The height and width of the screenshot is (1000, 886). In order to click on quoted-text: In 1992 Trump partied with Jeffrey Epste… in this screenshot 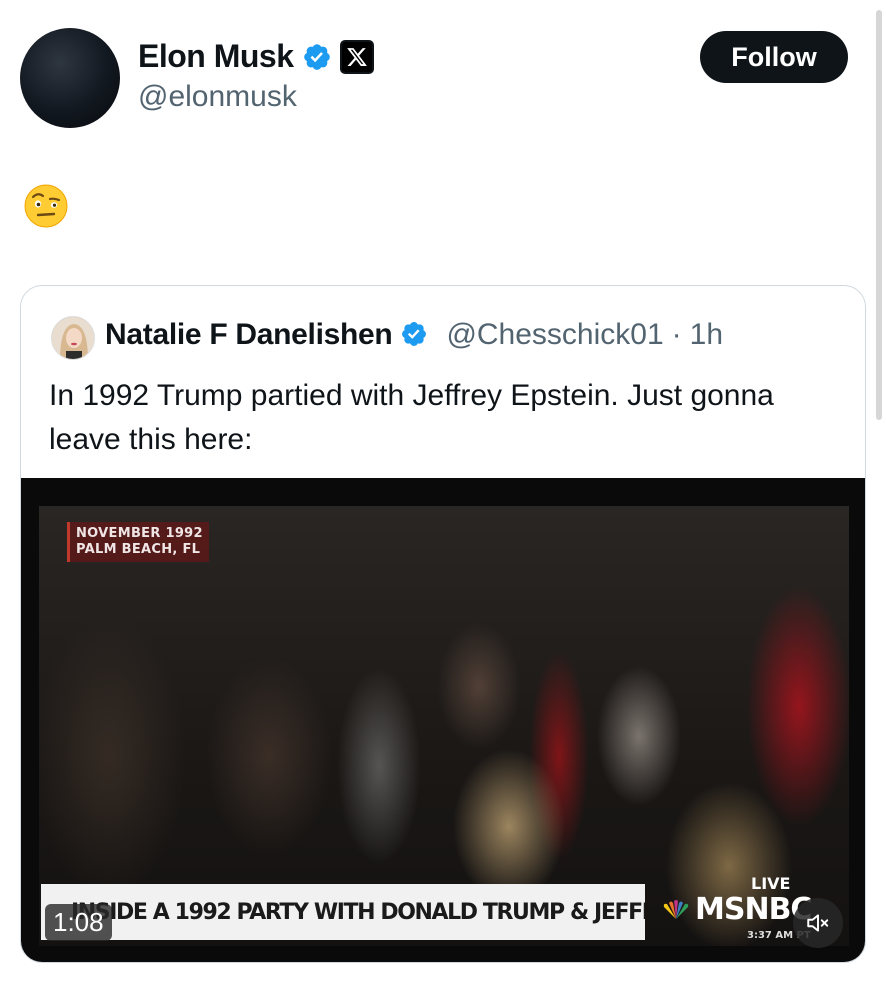, I will do `click(411, 417)`.